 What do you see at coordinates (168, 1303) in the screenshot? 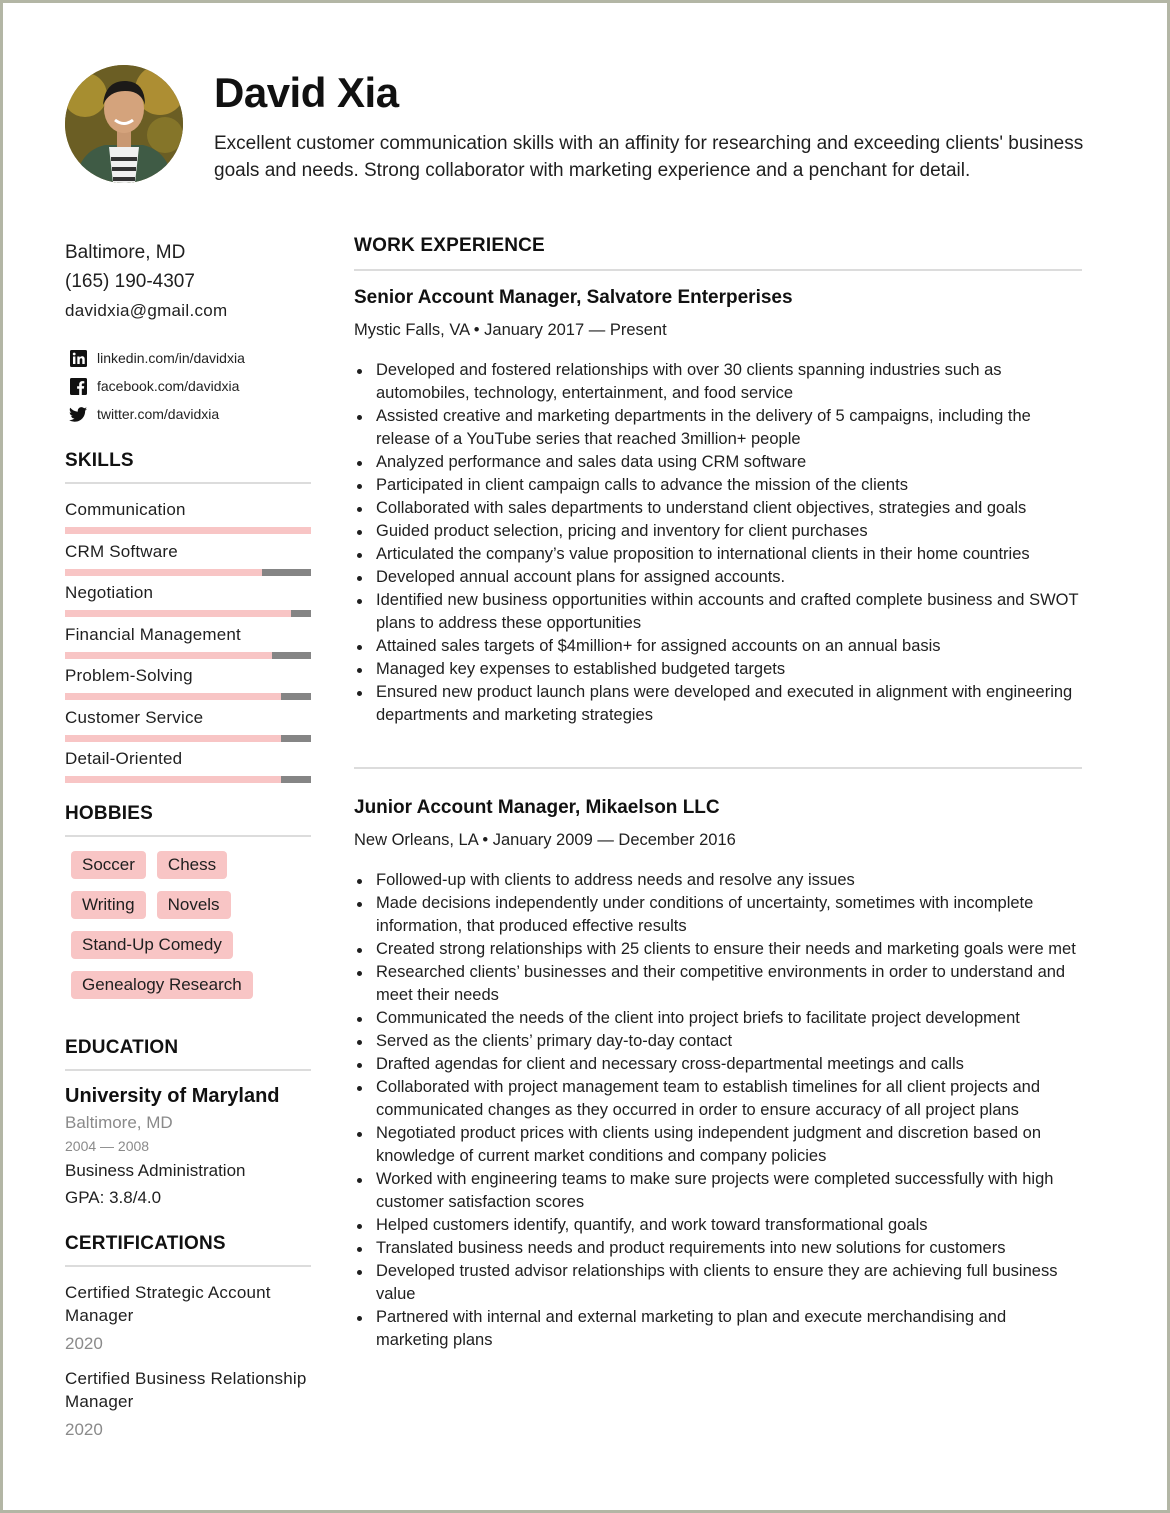
I see `certification-name: Certified Strategic Account Manager` at bounding box center [168, 1303].